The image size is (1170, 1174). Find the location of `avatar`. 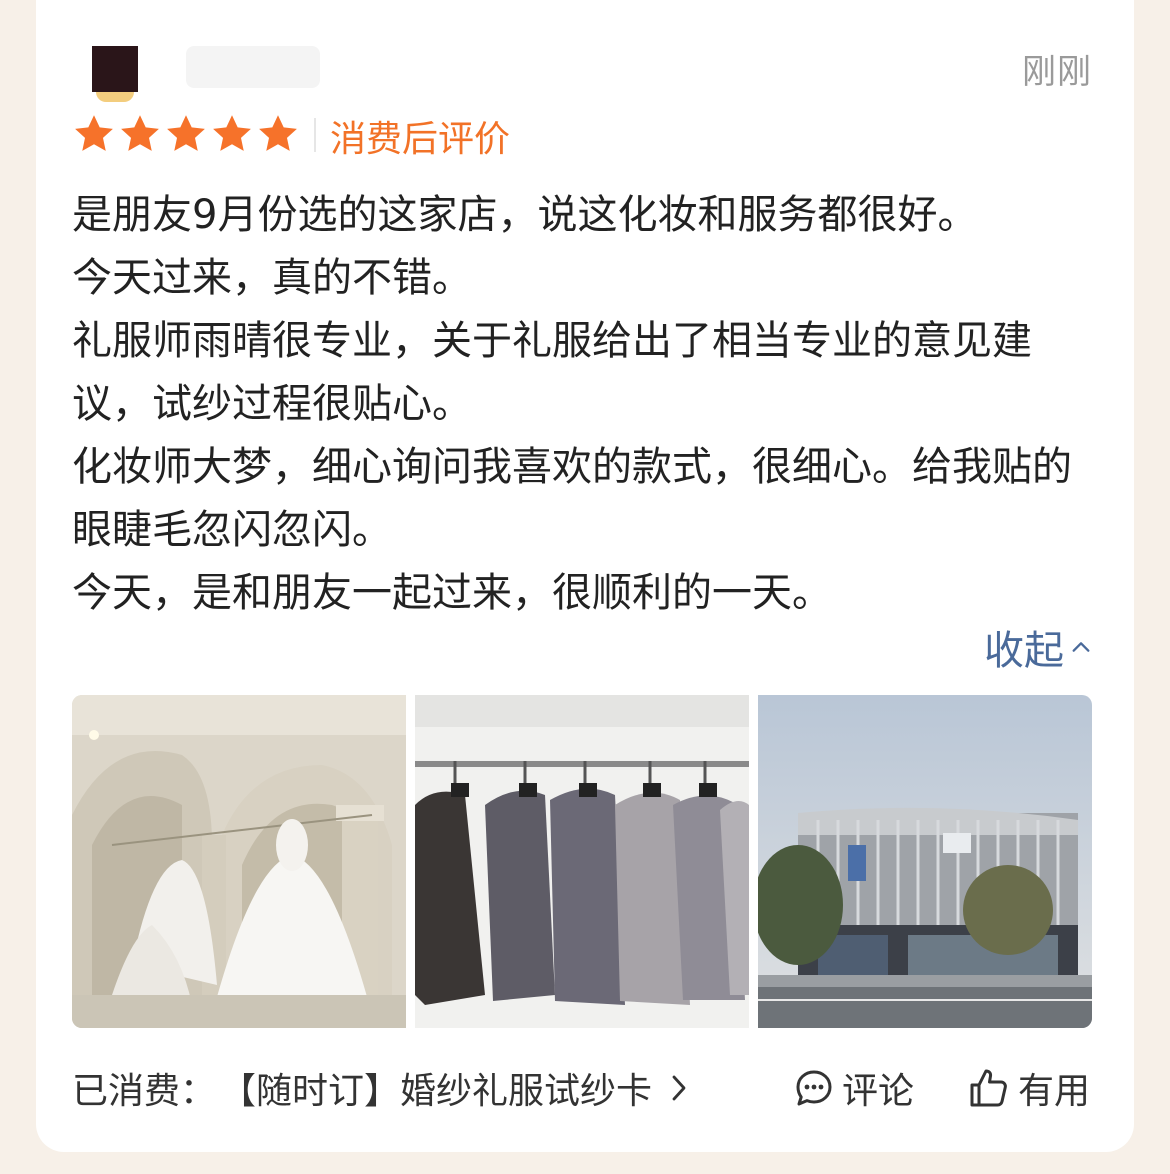

avatar is located at coordinates (115, 69).